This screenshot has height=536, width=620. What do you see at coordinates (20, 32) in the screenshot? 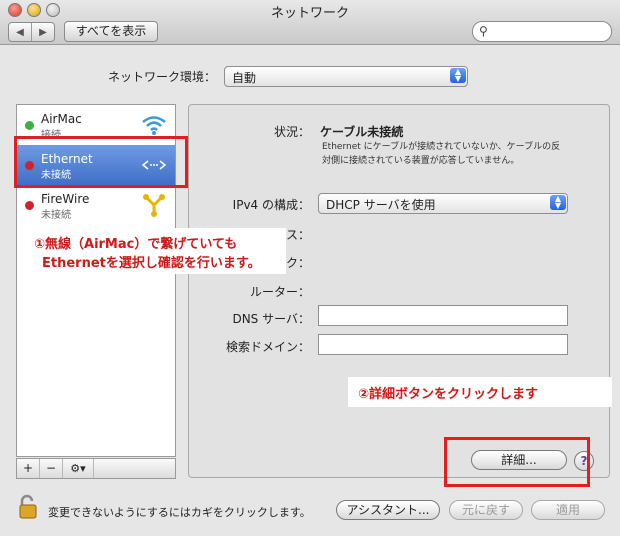
I see `back-icon: ◀` at bounding box center [20, 32].